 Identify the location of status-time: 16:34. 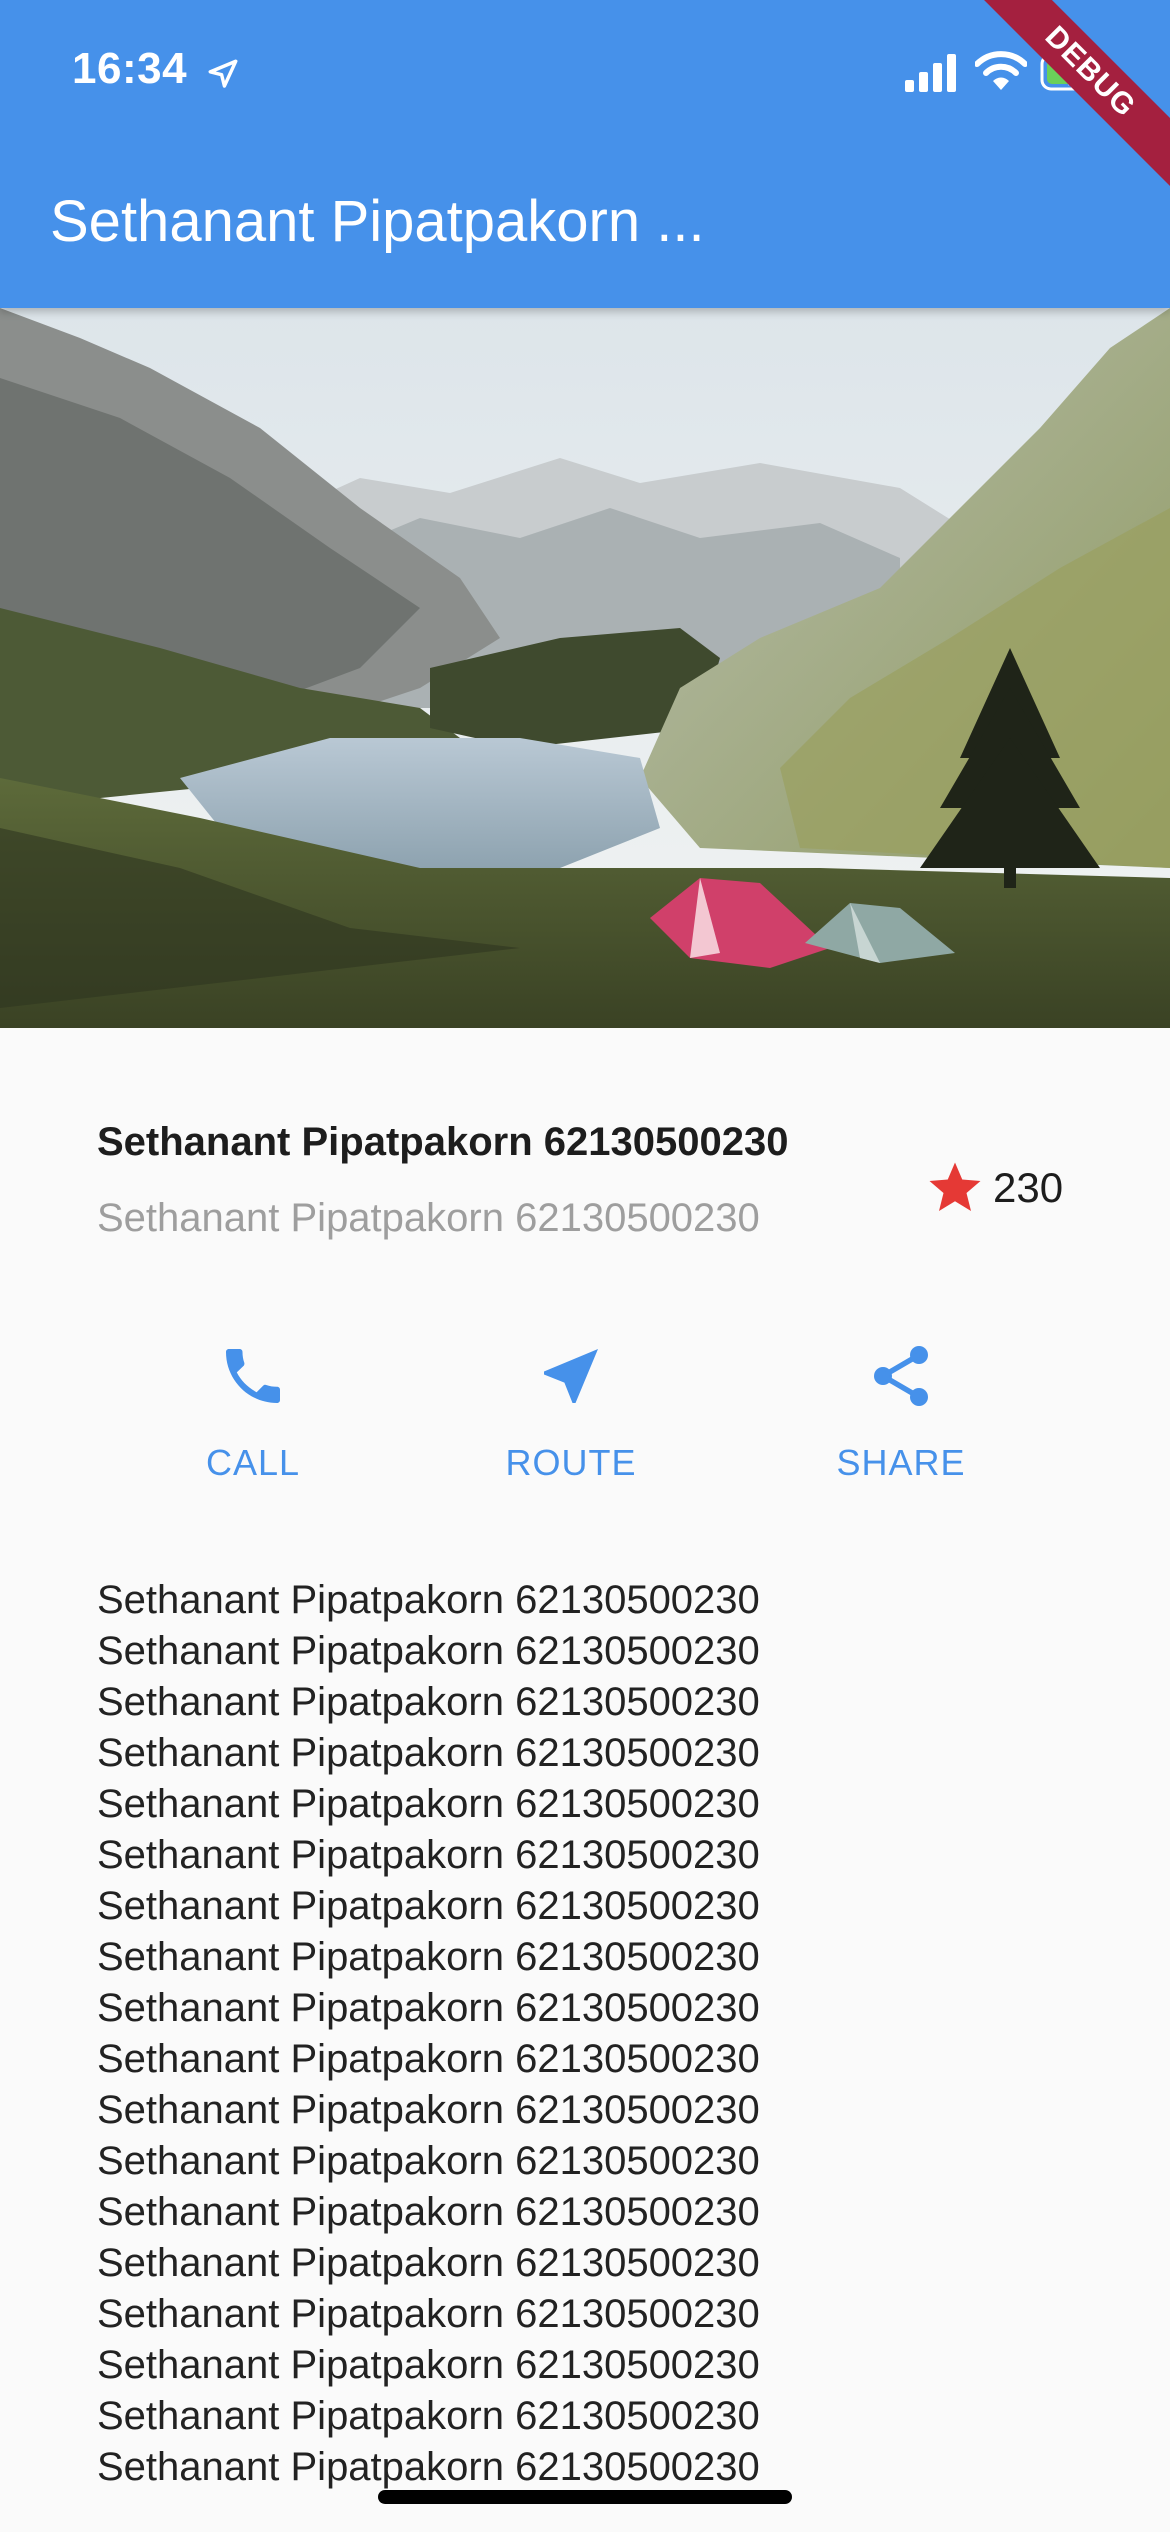
(130, 68).